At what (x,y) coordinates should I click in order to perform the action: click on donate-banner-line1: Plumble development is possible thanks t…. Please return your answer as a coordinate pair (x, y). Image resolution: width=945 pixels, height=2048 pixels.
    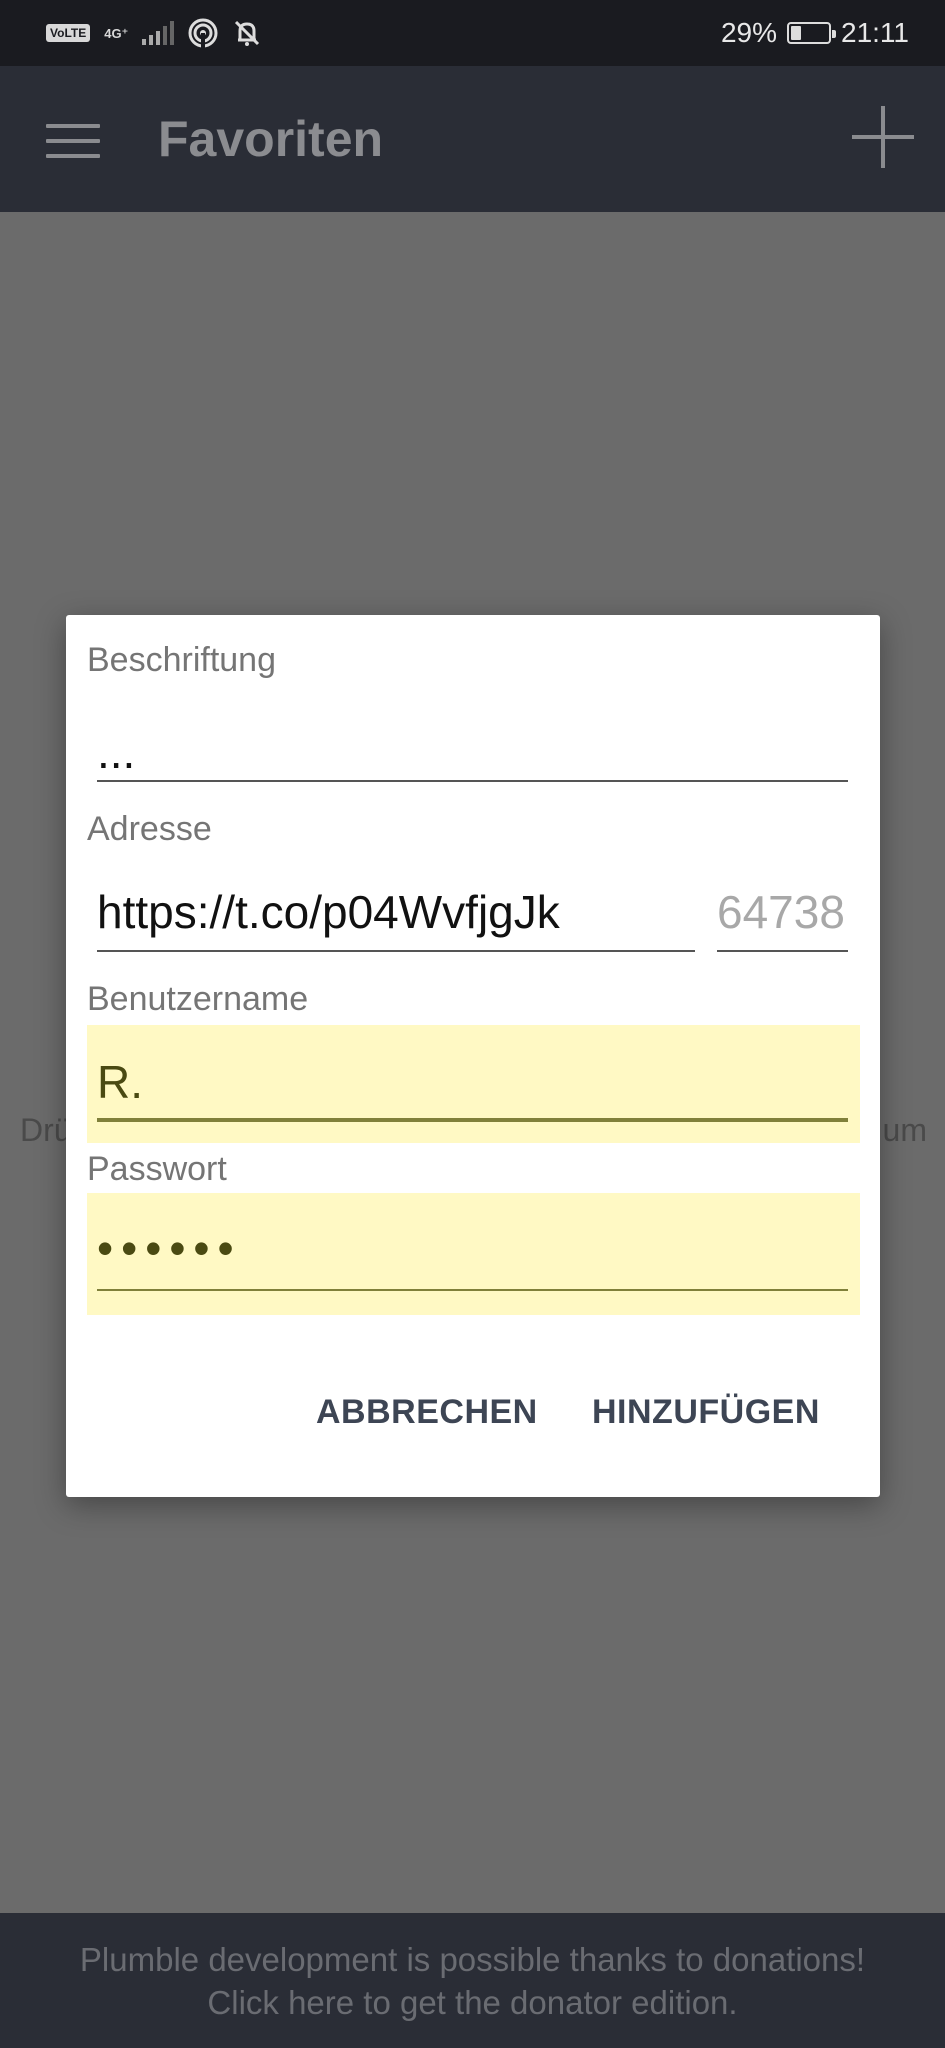
    Looking at the image, I should click on (472, 1959).